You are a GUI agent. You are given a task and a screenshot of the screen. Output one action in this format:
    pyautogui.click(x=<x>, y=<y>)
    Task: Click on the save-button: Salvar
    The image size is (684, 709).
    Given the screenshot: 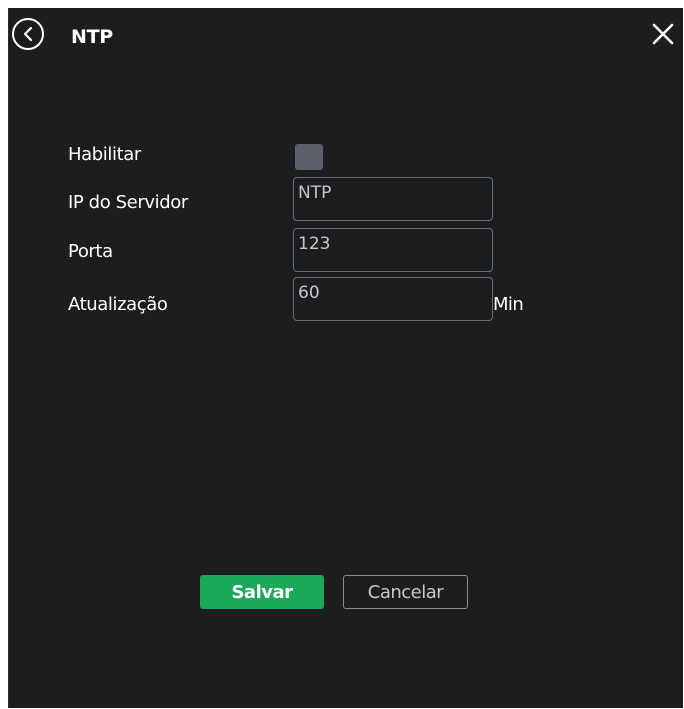 What is the action you would take?
    pyautogui.click(x=262, y=592)
    